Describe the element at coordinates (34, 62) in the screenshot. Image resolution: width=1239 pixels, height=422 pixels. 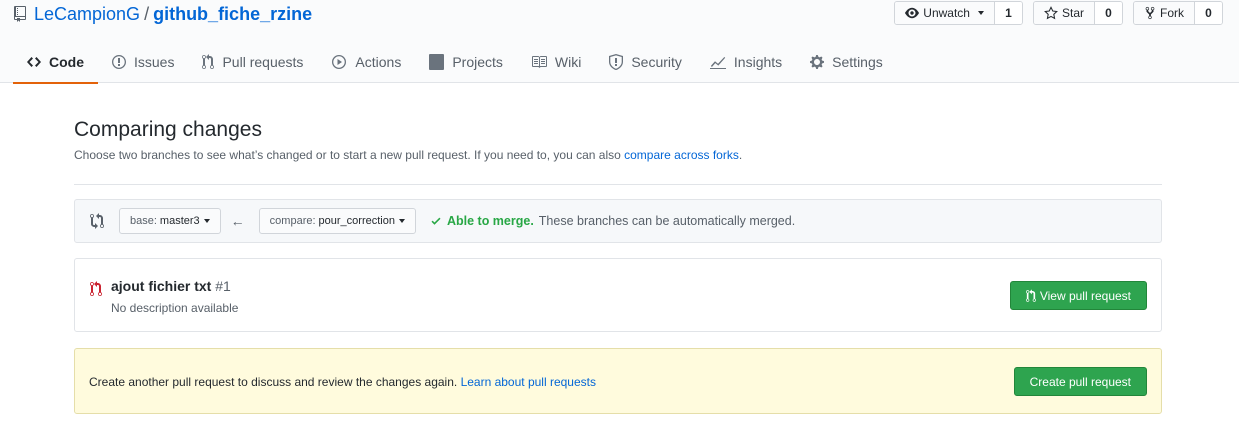
I see `code-icon` at that location.